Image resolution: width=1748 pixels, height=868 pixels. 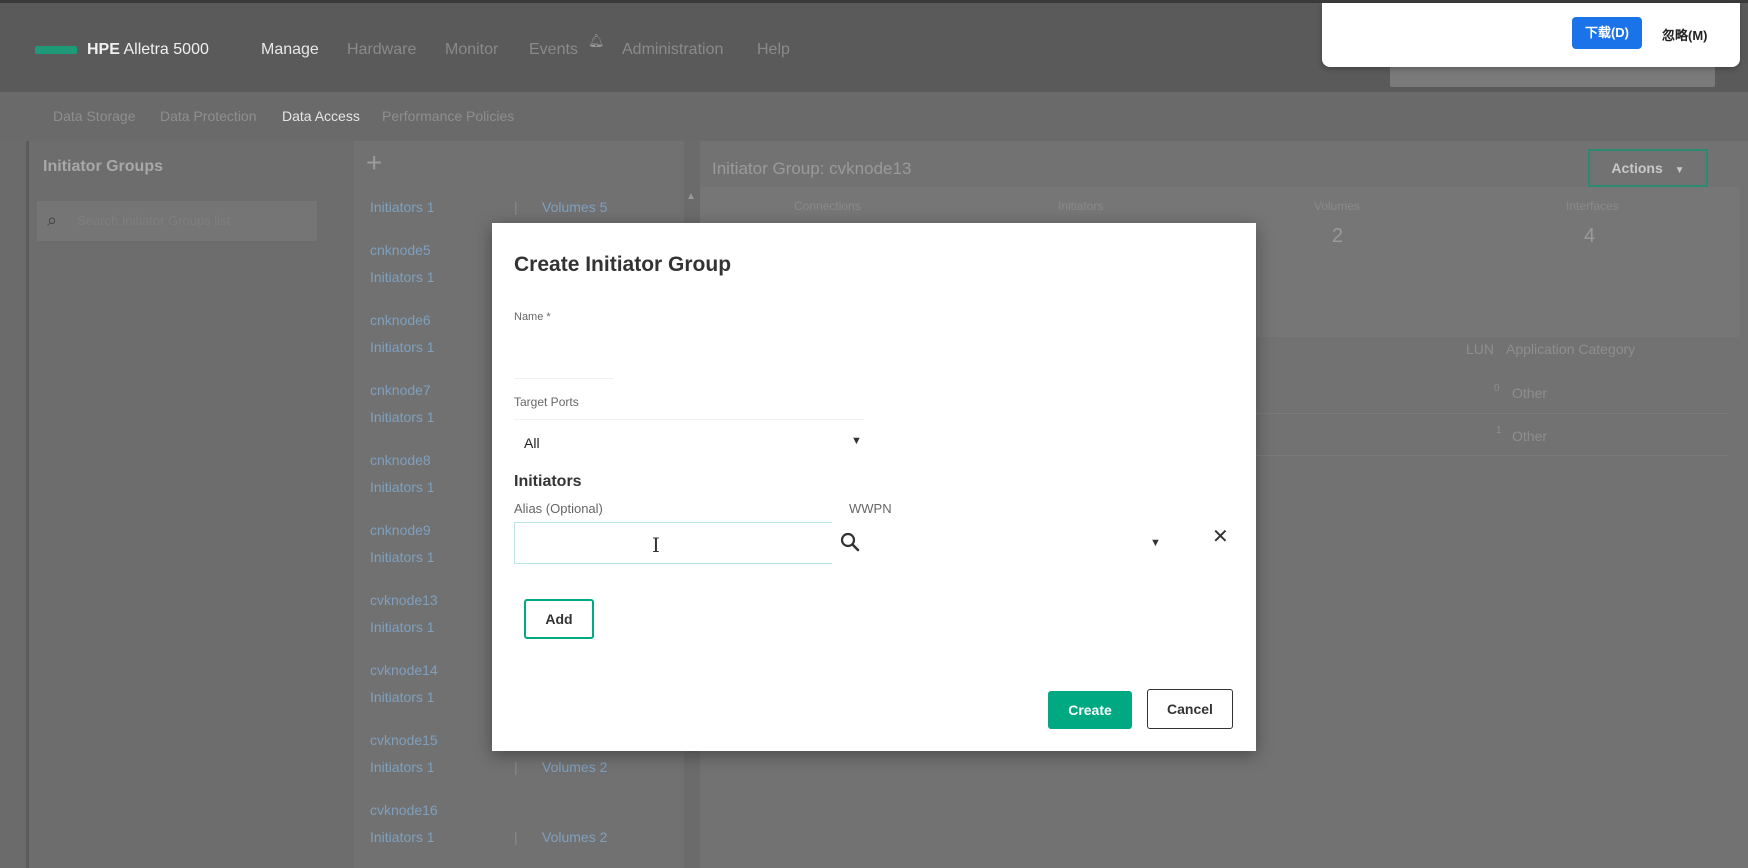 What do you see at coordinates (290, 50) in the screenshot?
I see `nav-manage: Manage` at bounding box center [290, 50].